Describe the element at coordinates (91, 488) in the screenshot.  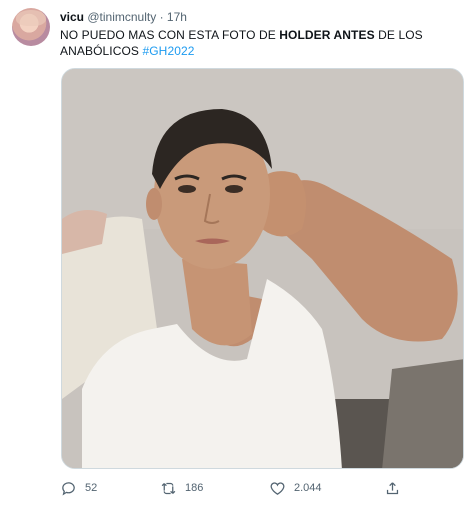
I see `reply-count: 52` at that location.